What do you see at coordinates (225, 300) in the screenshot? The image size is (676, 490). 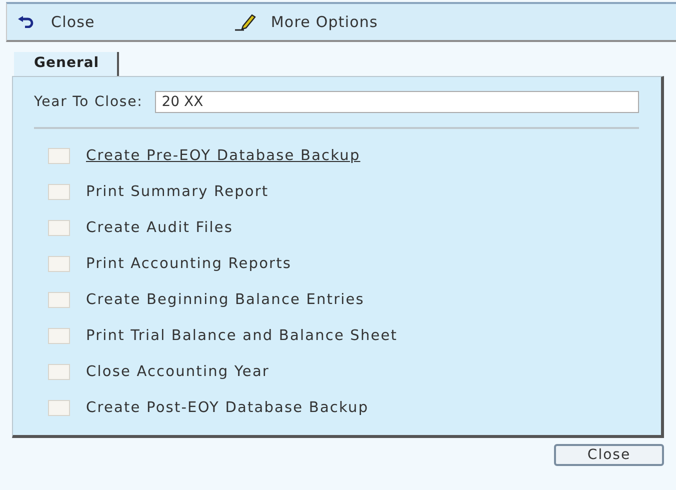 I see `task-label: Create Beginning Balance Entries` at bounding box center [225, 300].